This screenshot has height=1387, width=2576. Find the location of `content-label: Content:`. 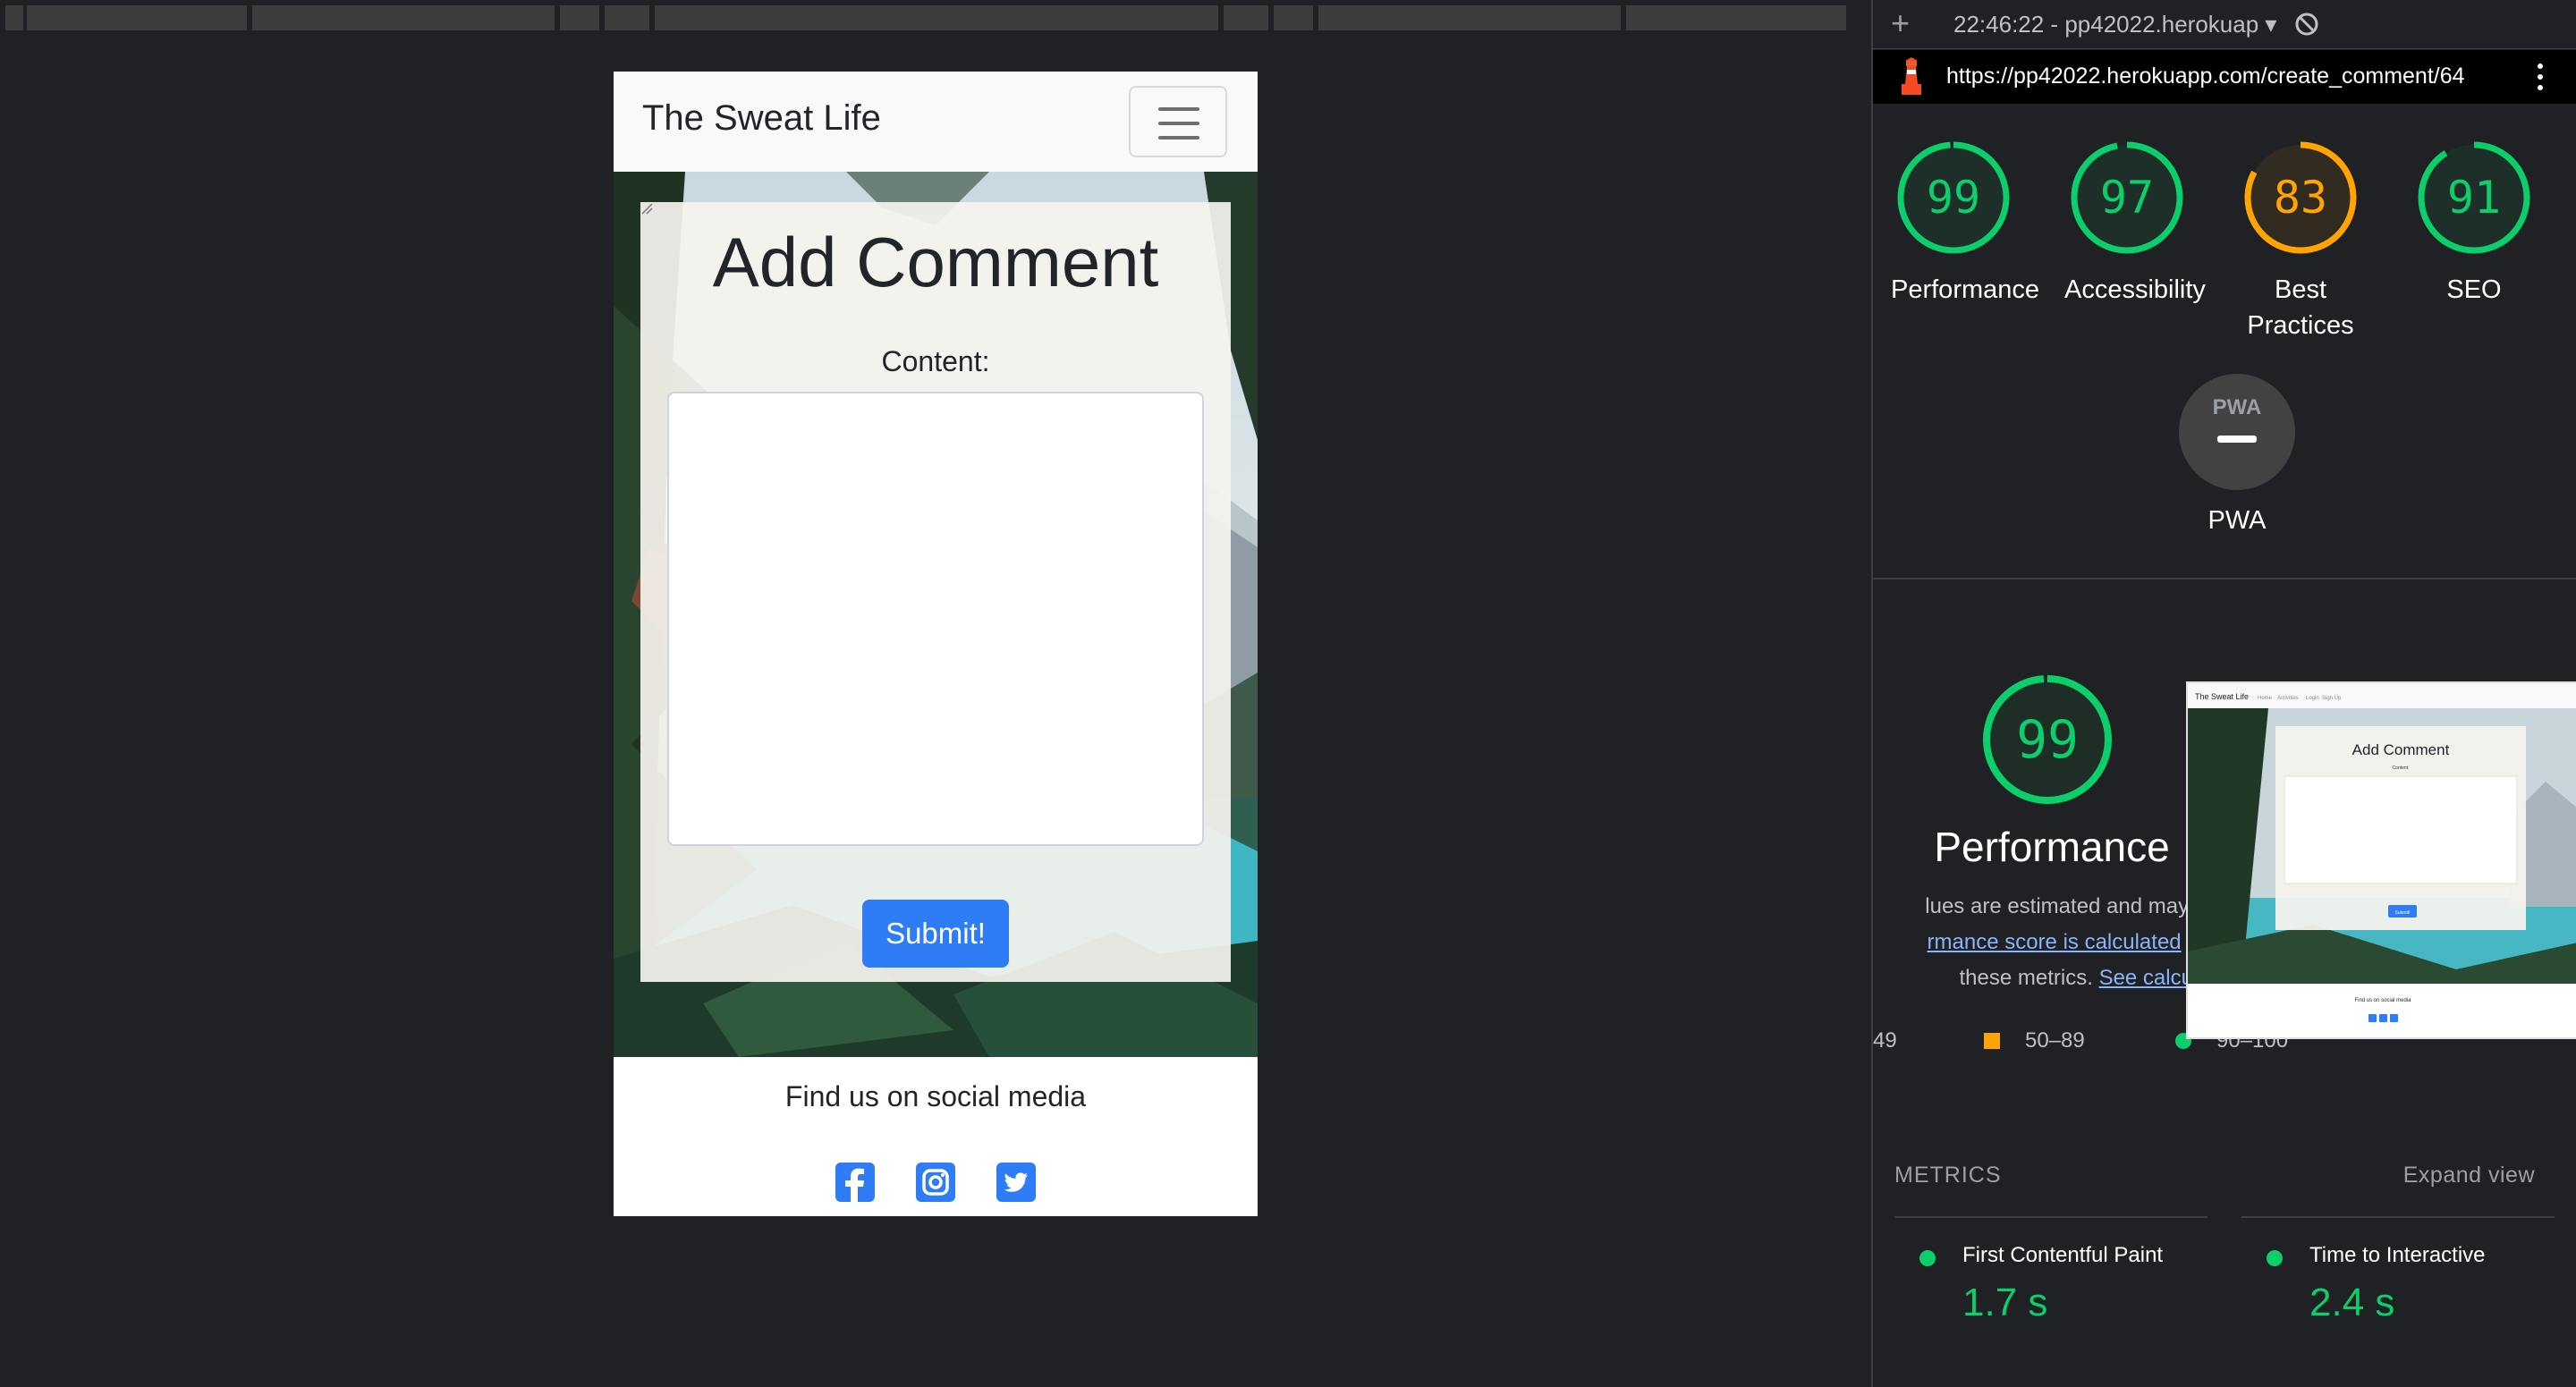

content-label: Content: is located at coordinates (935, 361).